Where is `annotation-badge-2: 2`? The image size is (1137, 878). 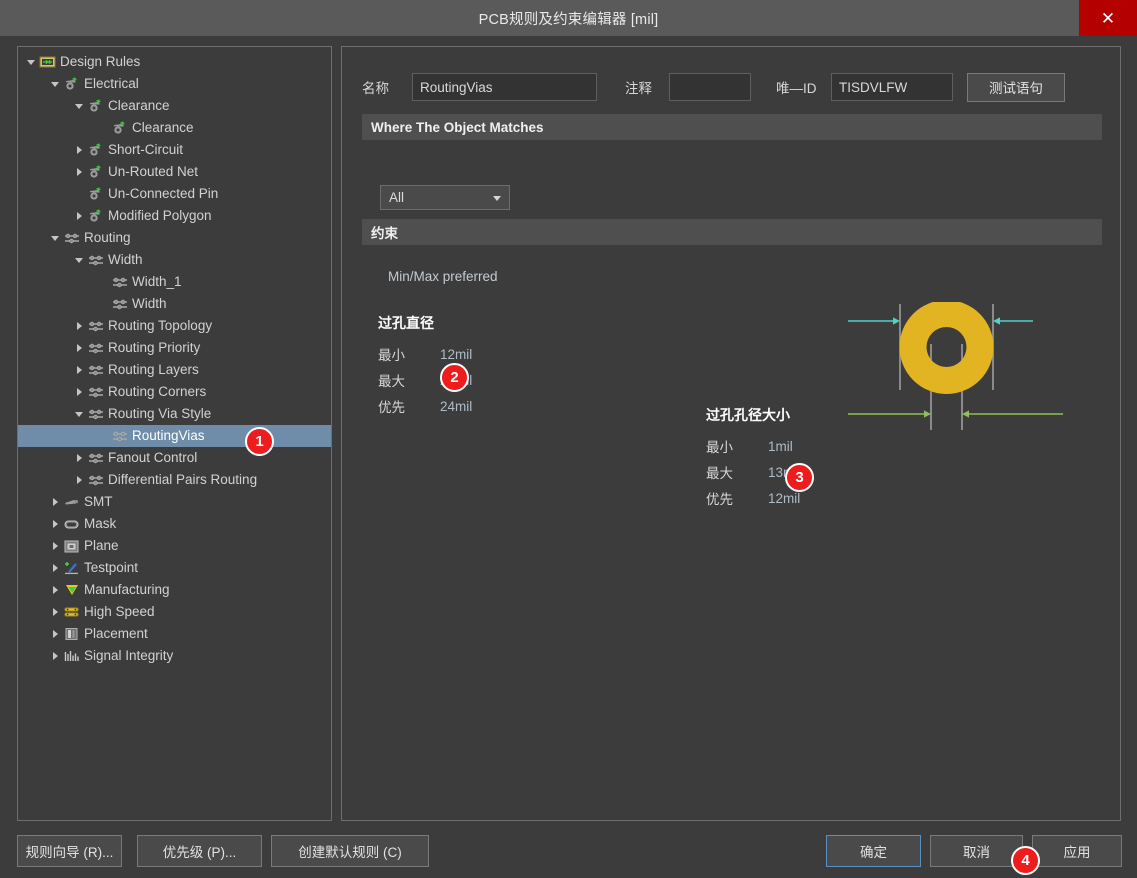
annotation-badge-2: 2 is located at coordinates (454, 377).